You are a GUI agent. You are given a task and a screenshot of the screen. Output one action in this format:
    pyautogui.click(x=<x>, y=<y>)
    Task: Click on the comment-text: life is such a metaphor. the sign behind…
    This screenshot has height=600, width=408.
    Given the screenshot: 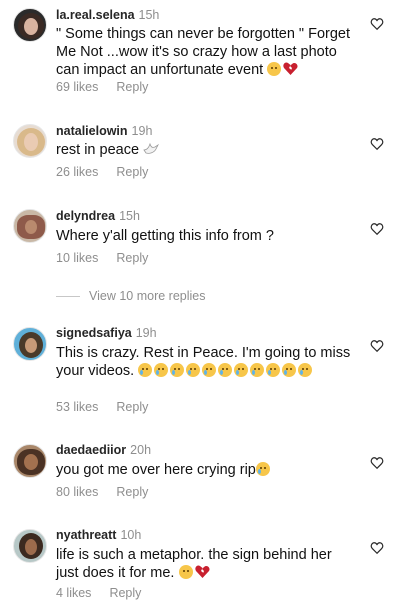 What is the action you would take?
    pyautogui.click(x=194, y=564)
    